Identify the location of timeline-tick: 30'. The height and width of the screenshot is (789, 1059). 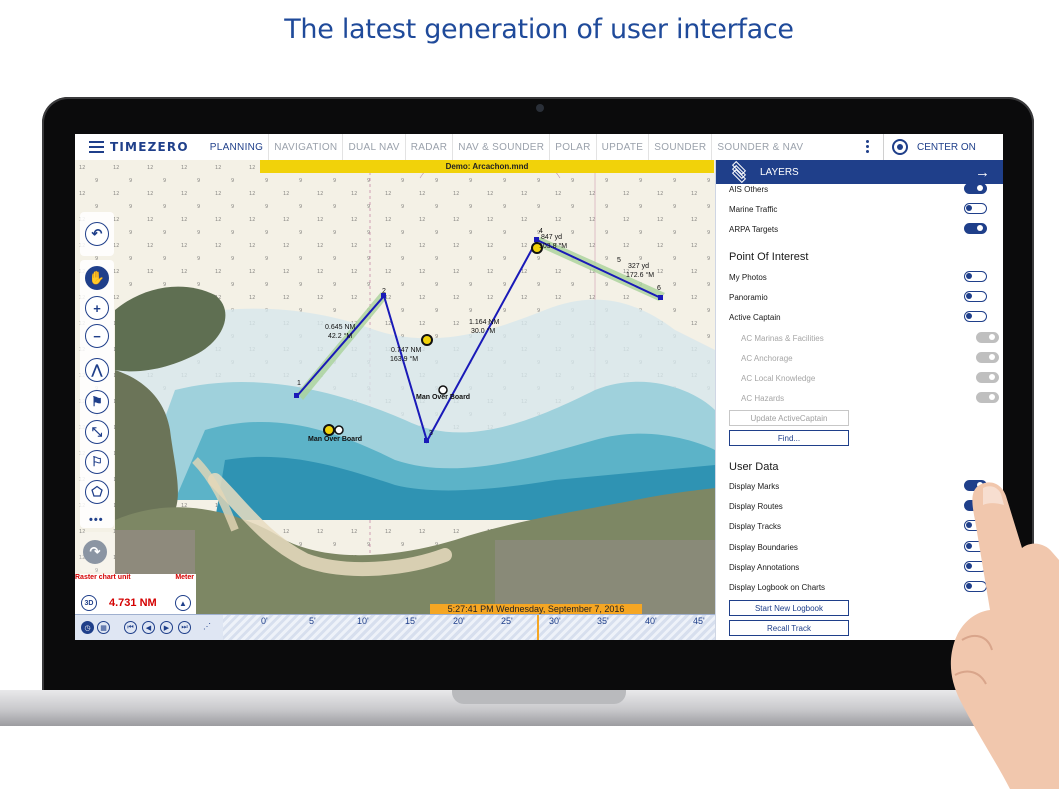
(555, 621).